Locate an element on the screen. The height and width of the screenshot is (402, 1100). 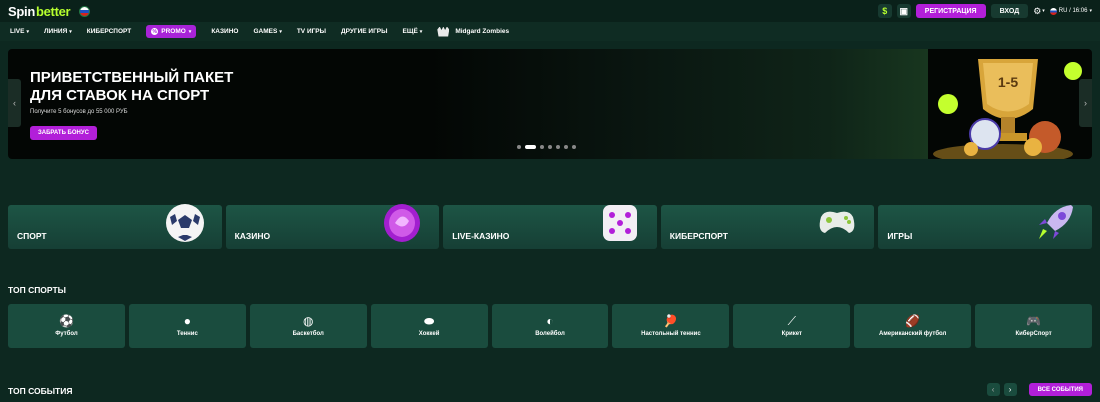
sport-esports: 🎮 КиберСпорт is located at coordinates (1034, 326).